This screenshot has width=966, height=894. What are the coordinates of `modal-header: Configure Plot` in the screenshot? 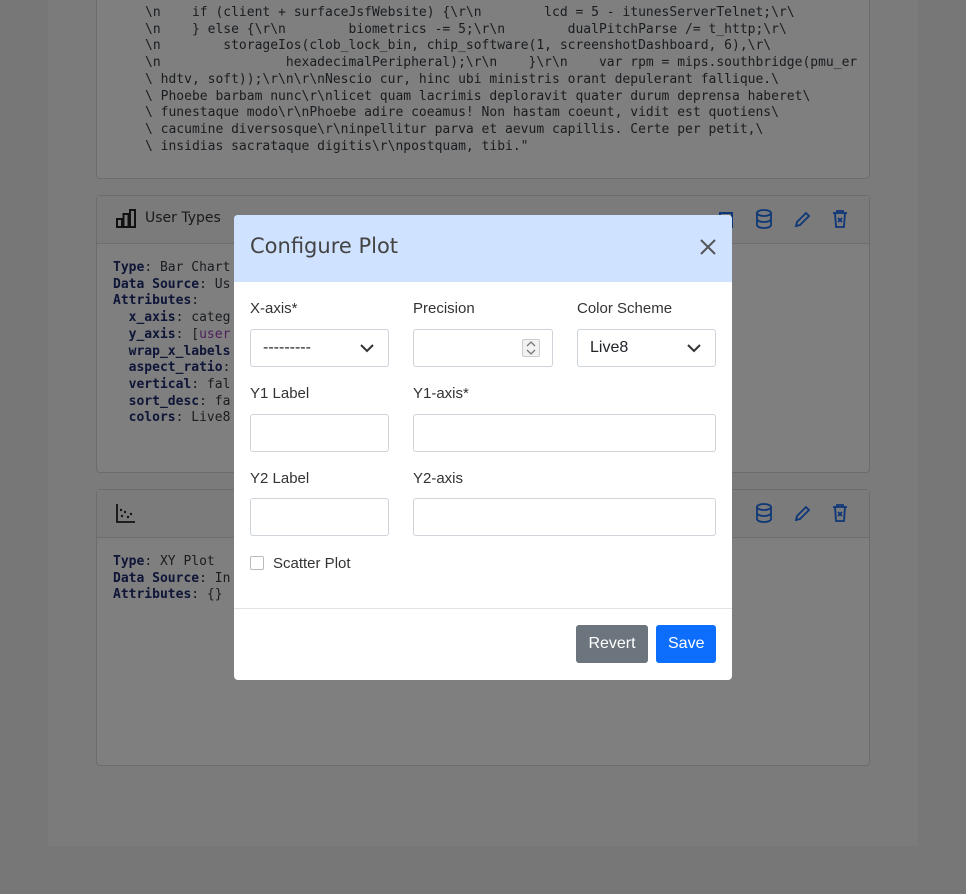 It's located at (483, 248).